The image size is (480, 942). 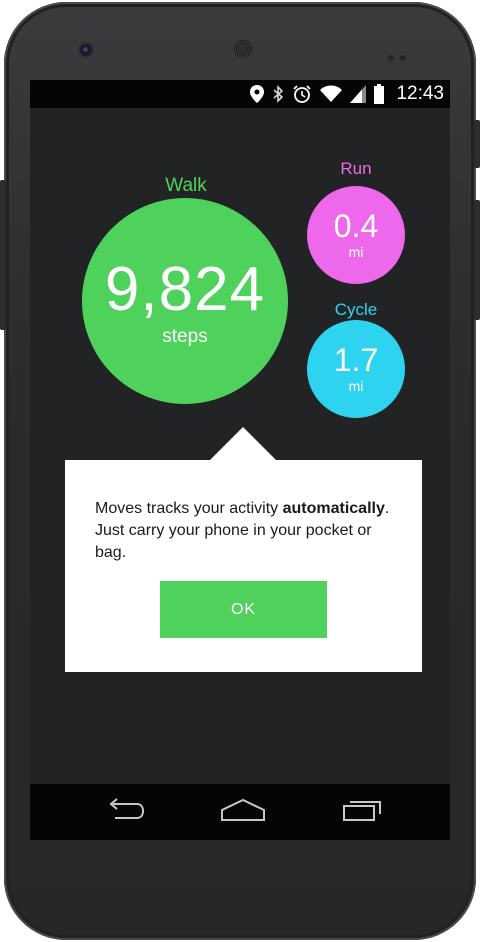 I want to click on recents-button, so click(x=363, y=812).